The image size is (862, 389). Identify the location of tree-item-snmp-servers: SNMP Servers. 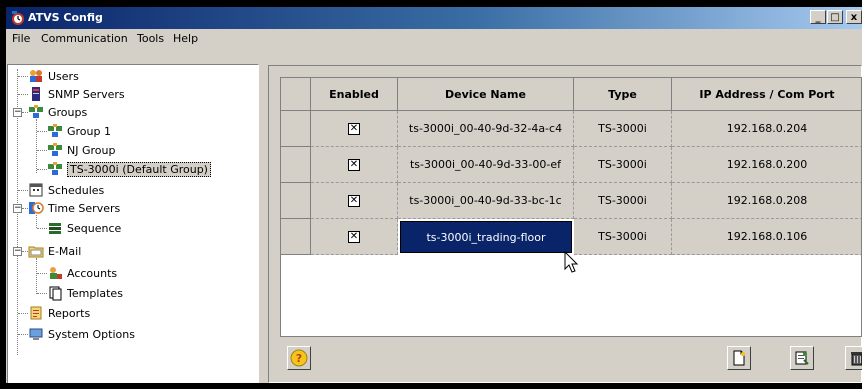
(76, 94).